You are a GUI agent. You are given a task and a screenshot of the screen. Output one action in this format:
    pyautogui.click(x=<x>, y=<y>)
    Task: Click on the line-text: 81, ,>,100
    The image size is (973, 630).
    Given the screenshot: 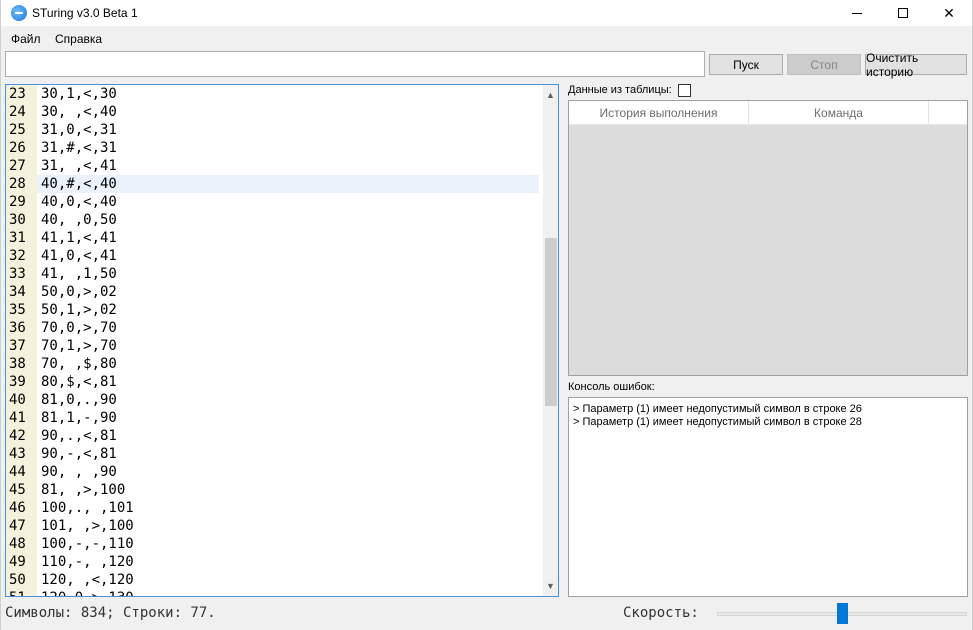 What is the action you would take?
    pyautogui.click(x=83, y=490)
    